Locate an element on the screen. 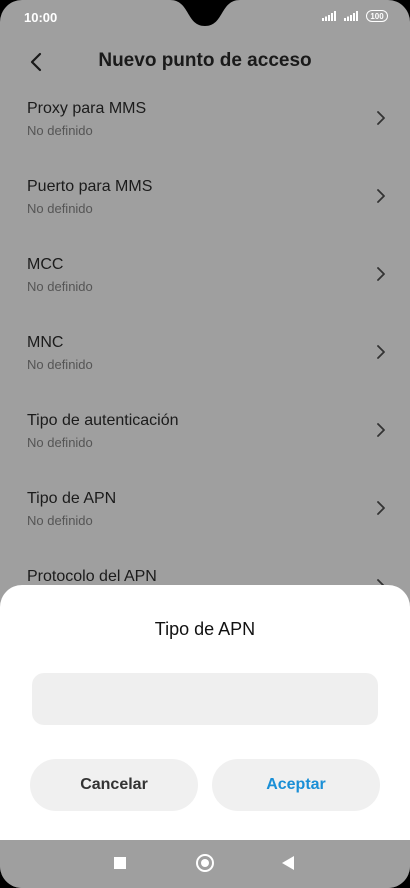 The width and height of the screenshot is (410, 888). app-header: Nuevo punto de acceso is located at coordinates (205, 62).